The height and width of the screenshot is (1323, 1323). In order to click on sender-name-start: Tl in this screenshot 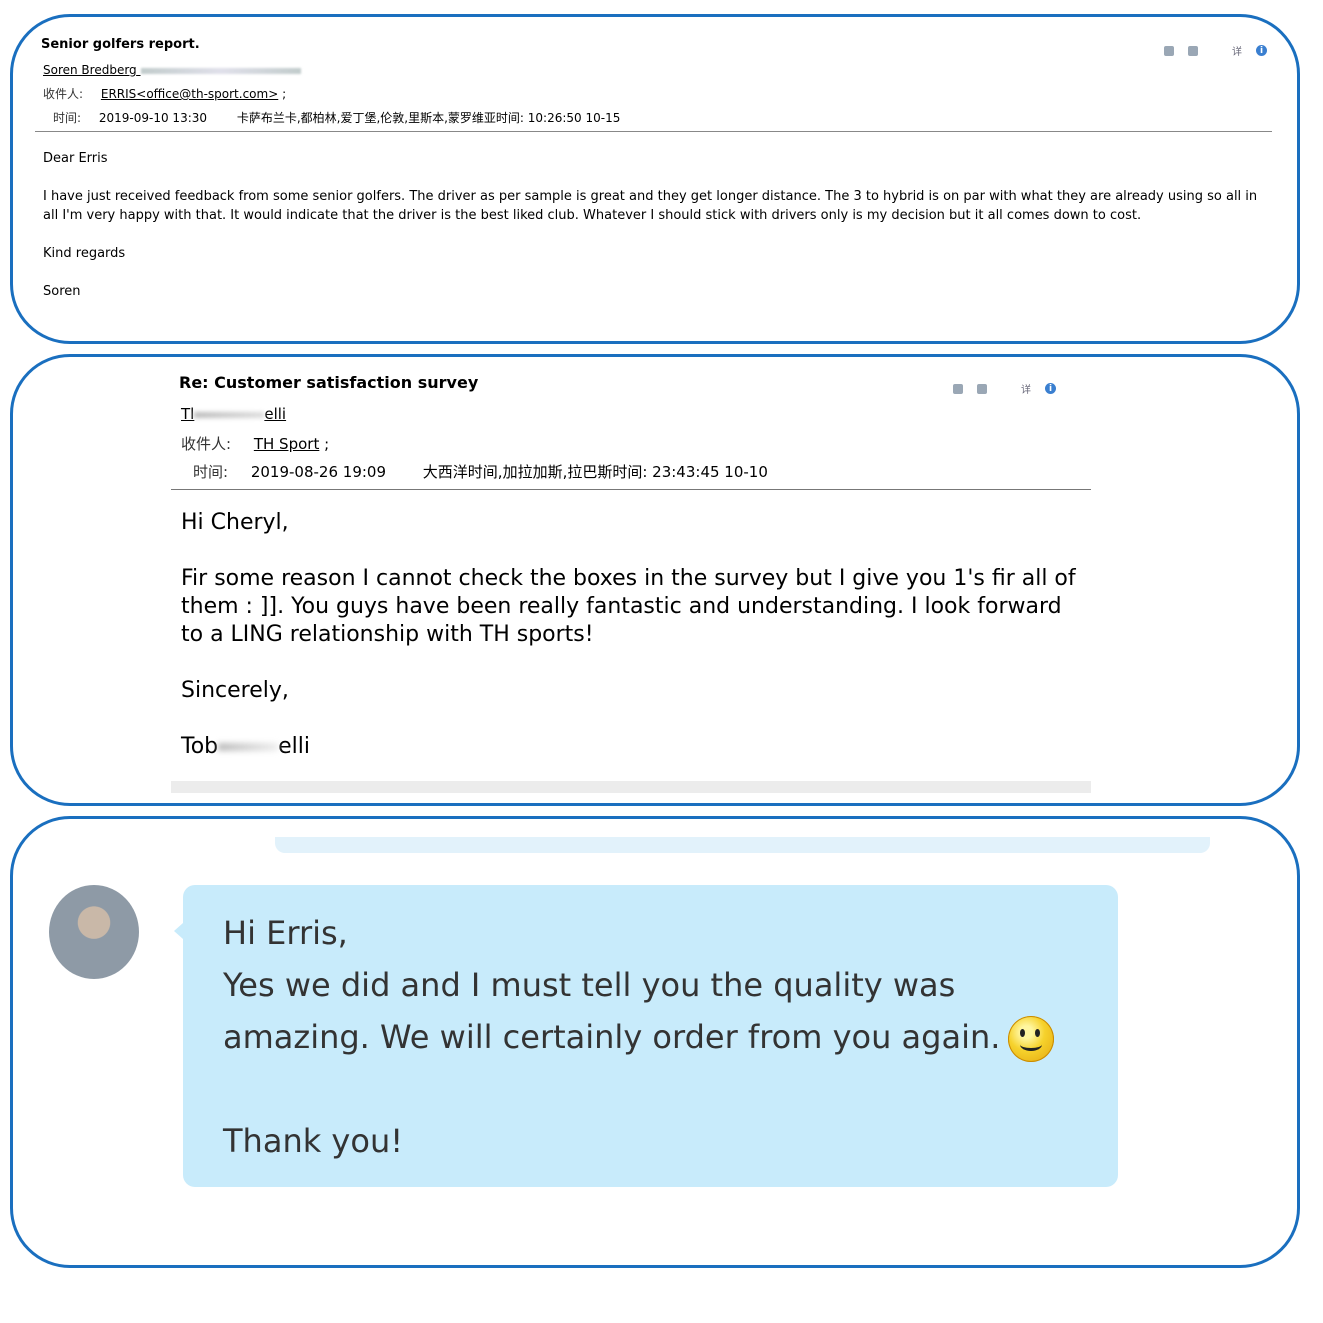, I will do `click(188, 414)`.